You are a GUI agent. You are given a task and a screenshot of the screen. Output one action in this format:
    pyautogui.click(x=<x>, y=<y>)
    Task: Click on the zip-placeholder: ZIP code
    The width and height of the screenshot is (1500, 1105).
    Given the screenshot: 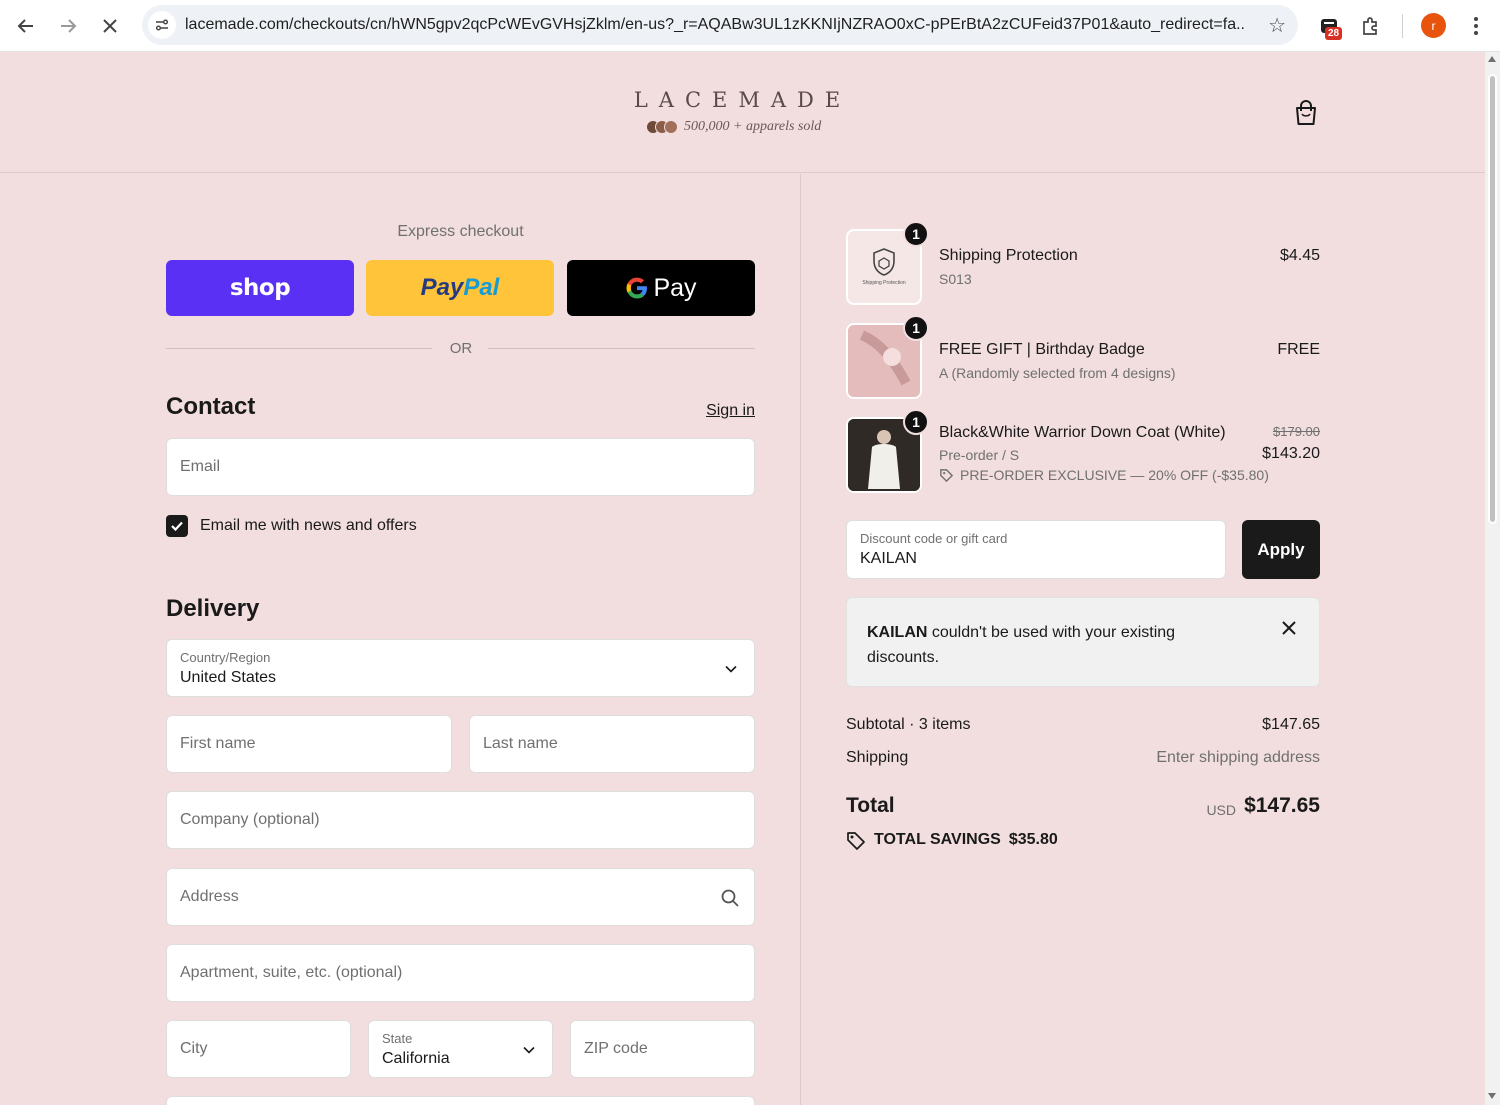 What is the action you would take?
    pyautogui.click(x=616, y=1048)
    